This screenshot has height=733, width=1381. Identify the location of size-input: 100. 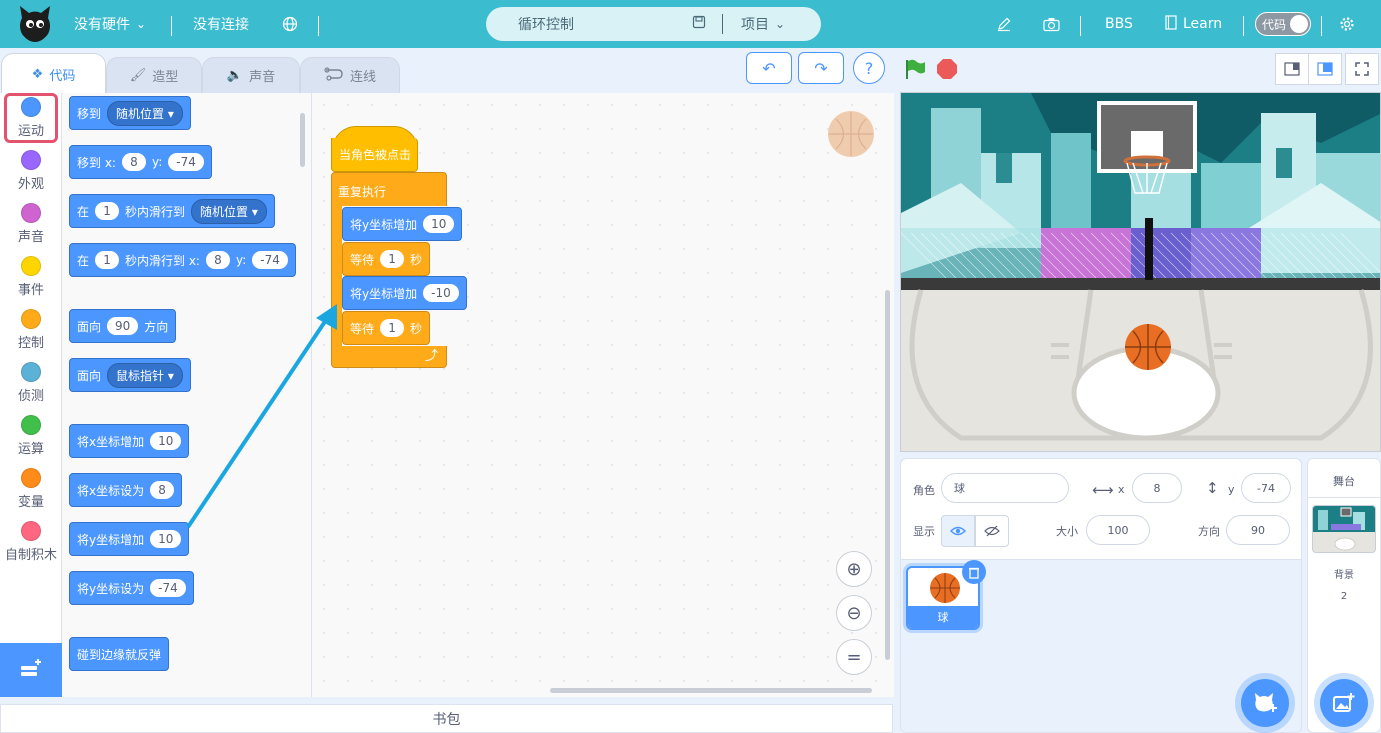
(1118, 530).